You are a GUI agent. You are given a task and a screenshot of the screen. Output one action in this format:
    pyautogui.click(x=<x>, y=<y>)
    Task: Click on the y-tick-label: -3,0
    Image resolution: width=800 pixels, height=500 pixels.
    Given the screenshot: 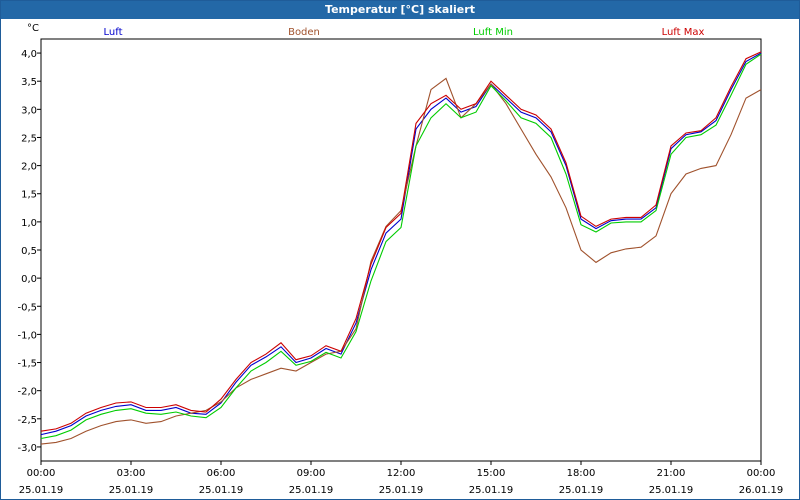 What is the action you would take?
    pyautogui.click(x=27, y=448)
    